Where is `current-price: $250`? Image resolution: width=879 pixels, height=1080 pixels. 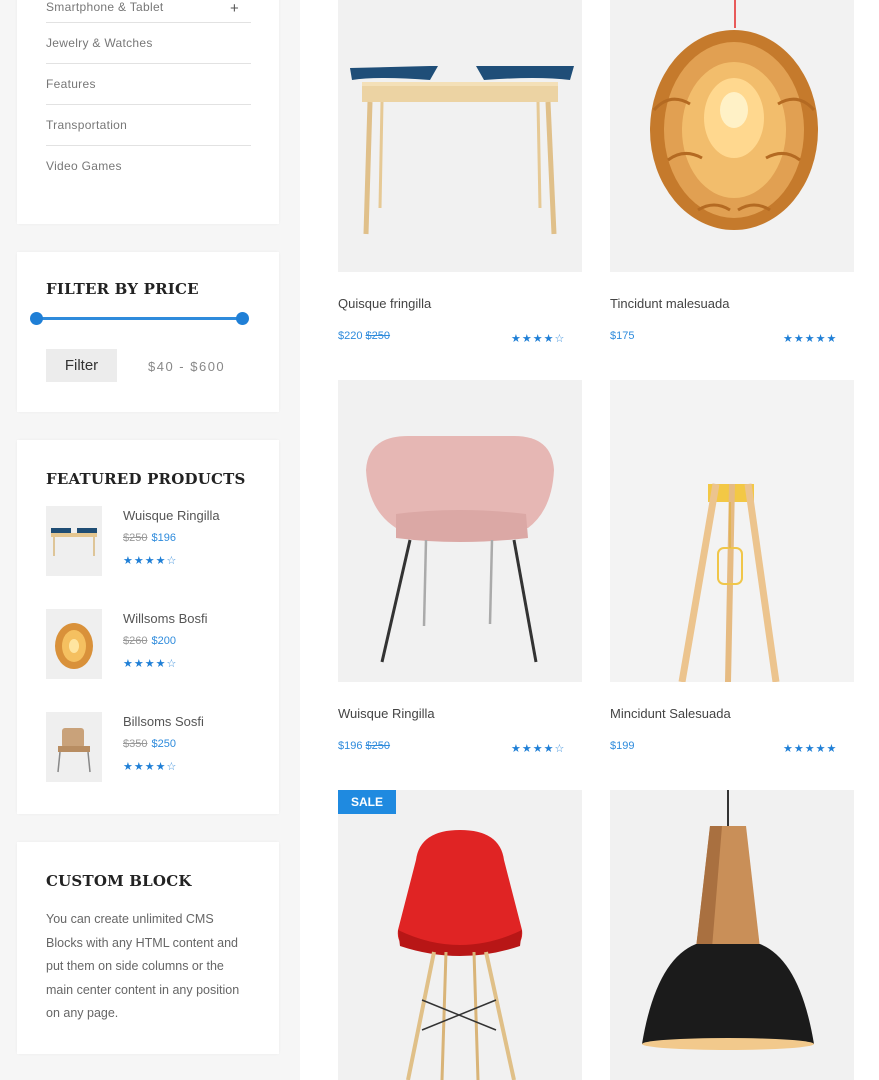 current-price: $250 is located at coordinates (163, 744).